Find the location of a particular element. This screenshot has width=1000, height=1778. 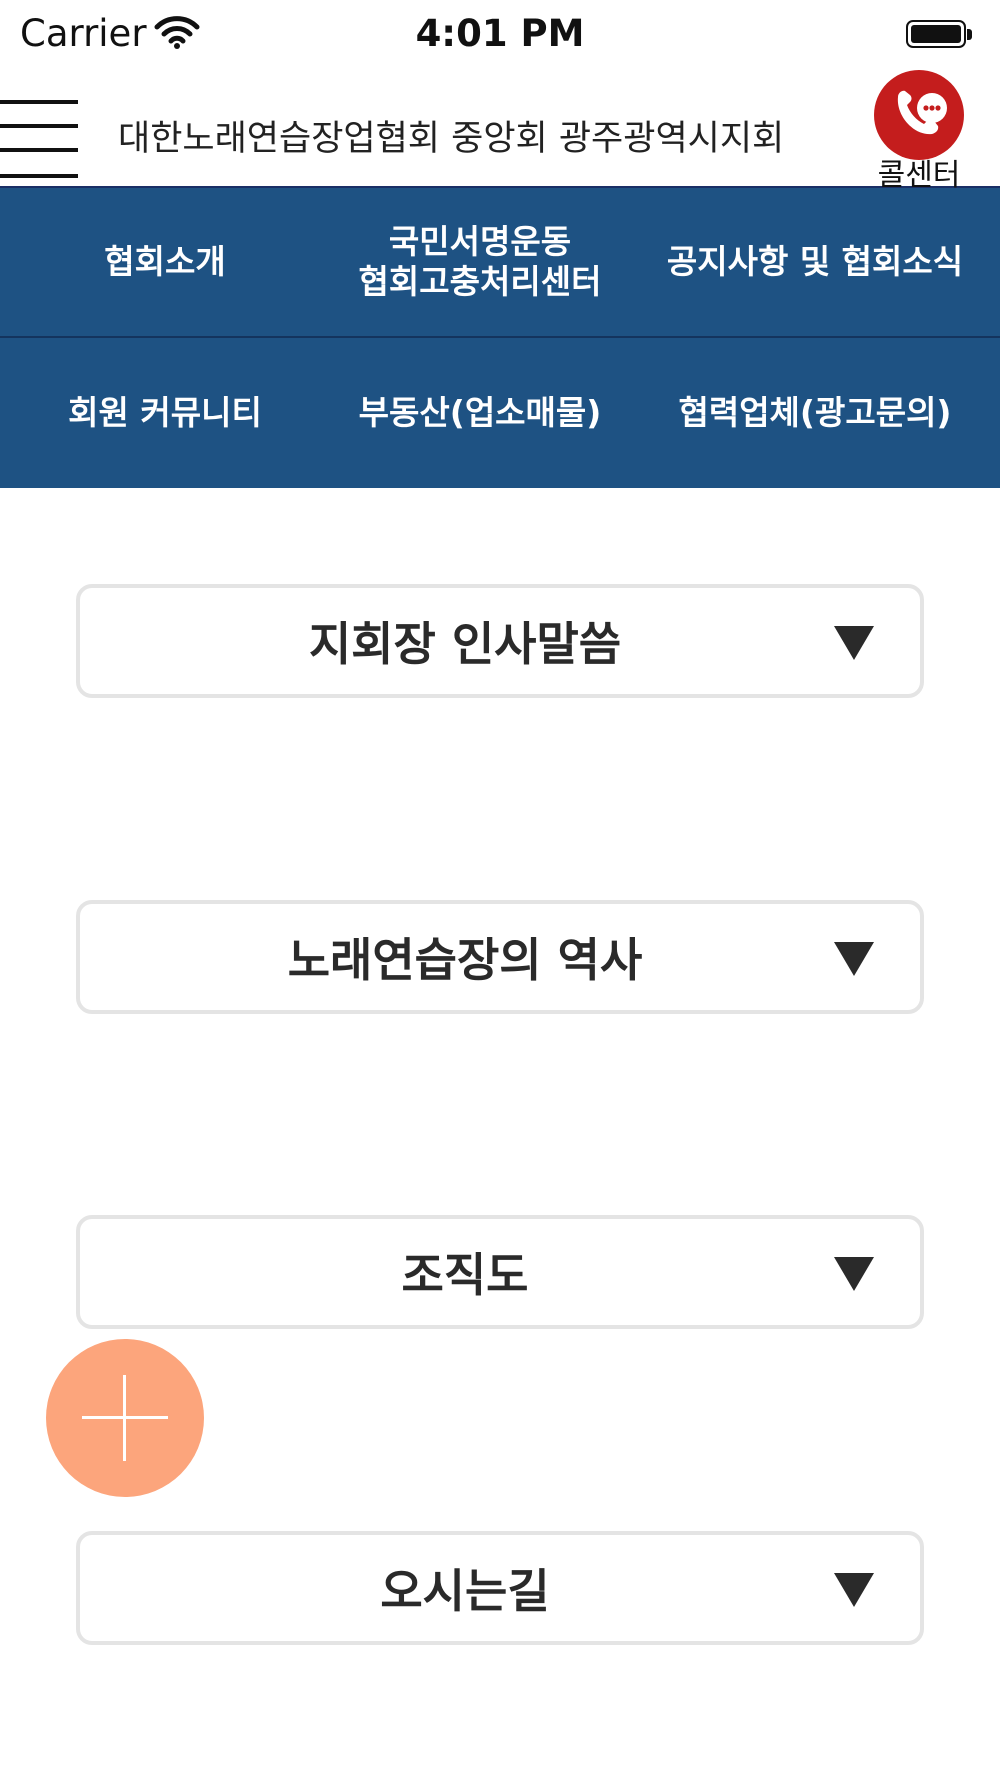

nav-row: 회원 커뮤니티 부동산(업소매물) 협력업체(광고문의) is located at coordinates (500, 413).